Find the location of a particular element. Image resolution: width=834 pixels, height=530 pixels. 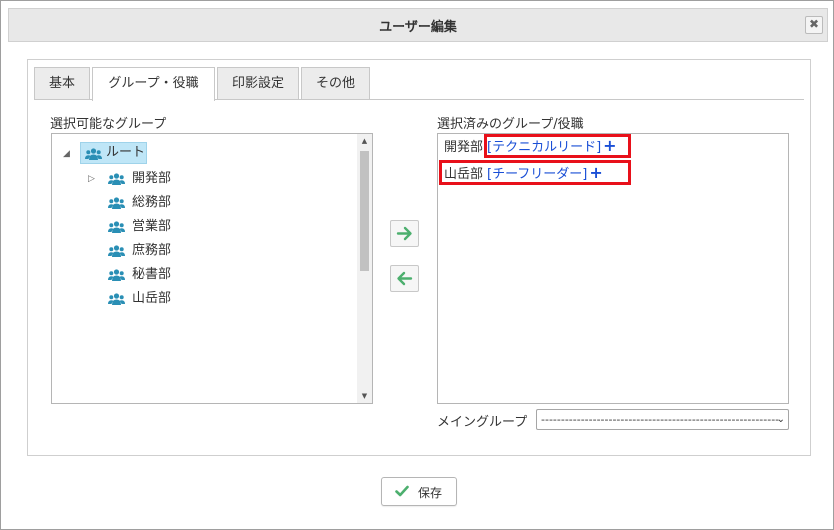

tab-other: その他 is located at coordinates (335, 83).